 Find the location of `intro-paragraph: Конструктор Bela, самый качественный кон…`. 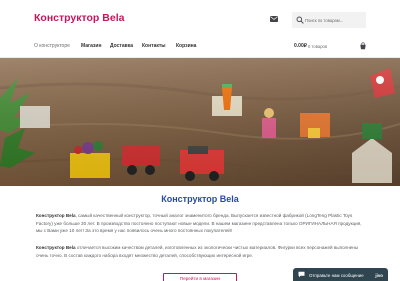

intro-paragraph: Конструктор Bela, самый качественный кон… is located at coordinates (201, 223).